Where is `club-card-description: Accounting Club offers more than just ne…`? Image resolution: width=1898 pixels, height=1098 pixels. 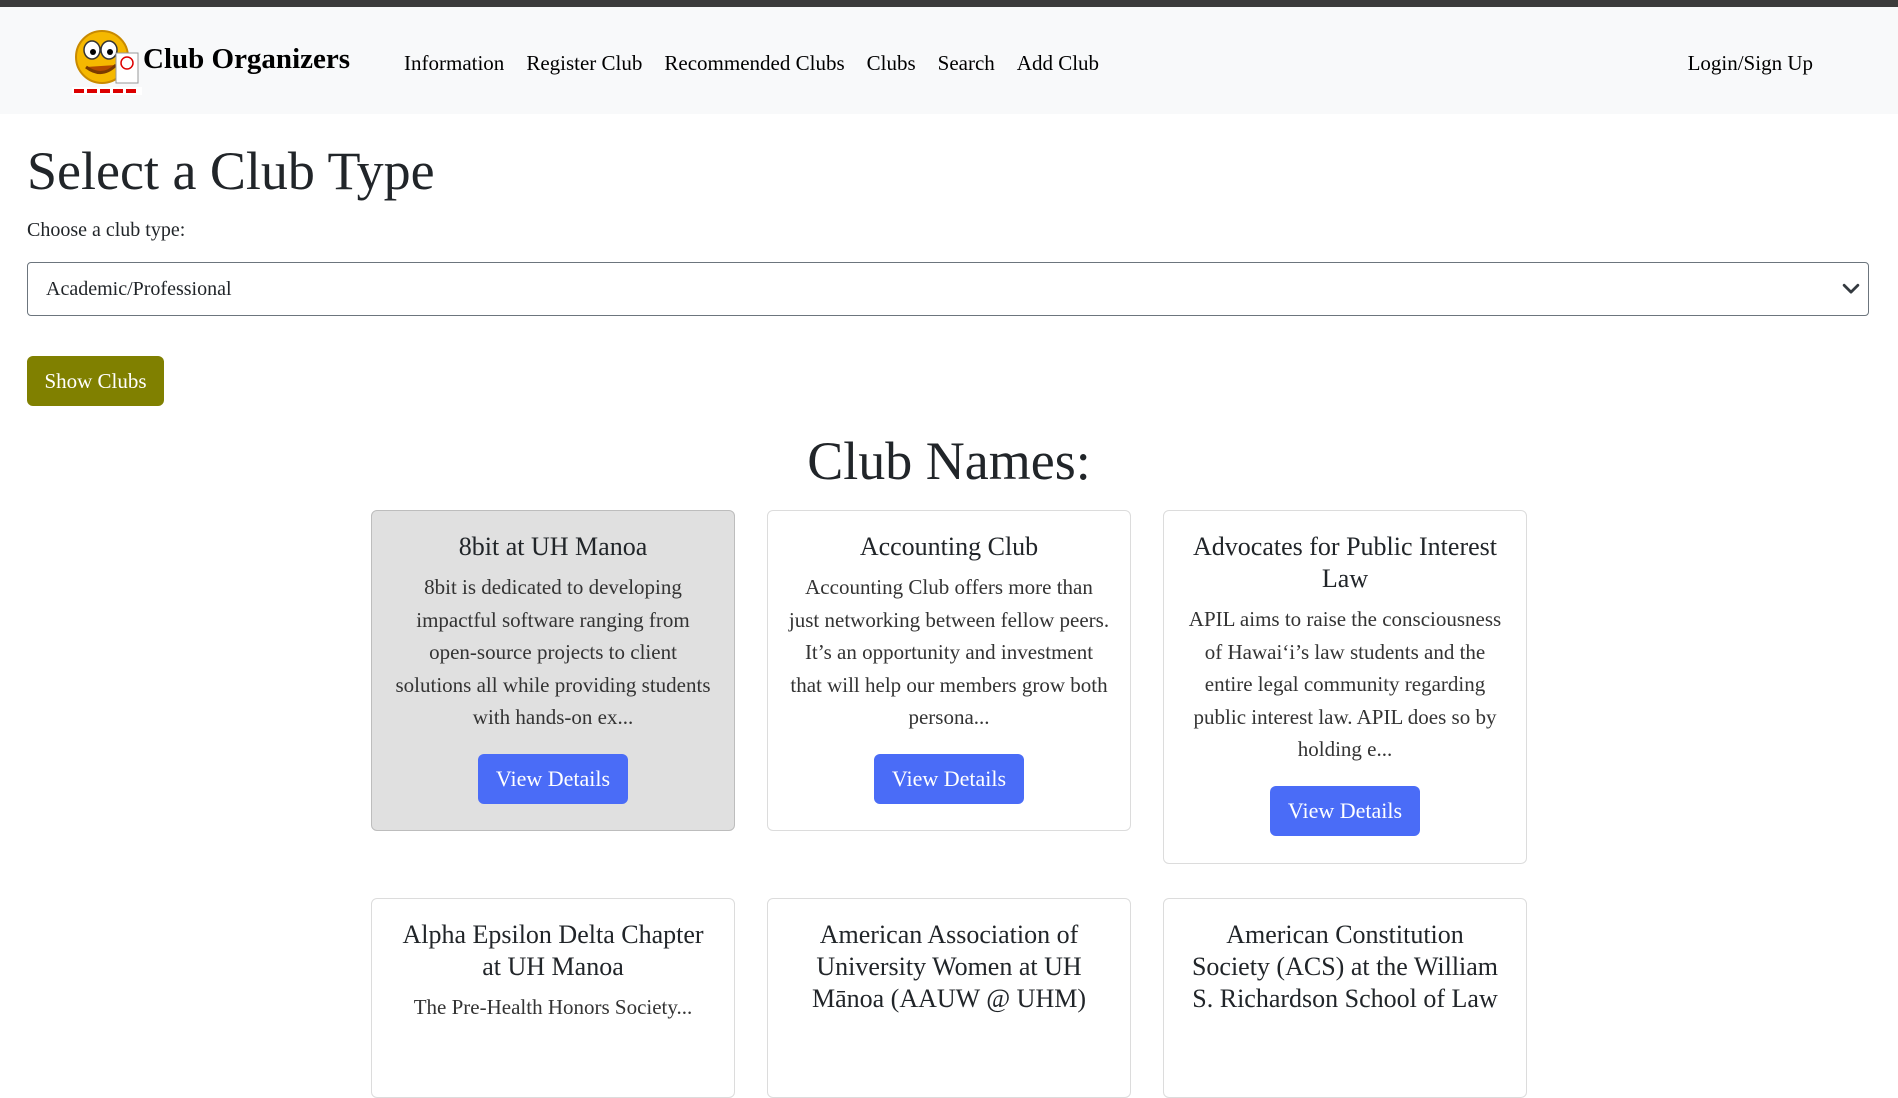 club-card-description: Accounting Club offers more than just ne… is located at coordinates (949, 652).